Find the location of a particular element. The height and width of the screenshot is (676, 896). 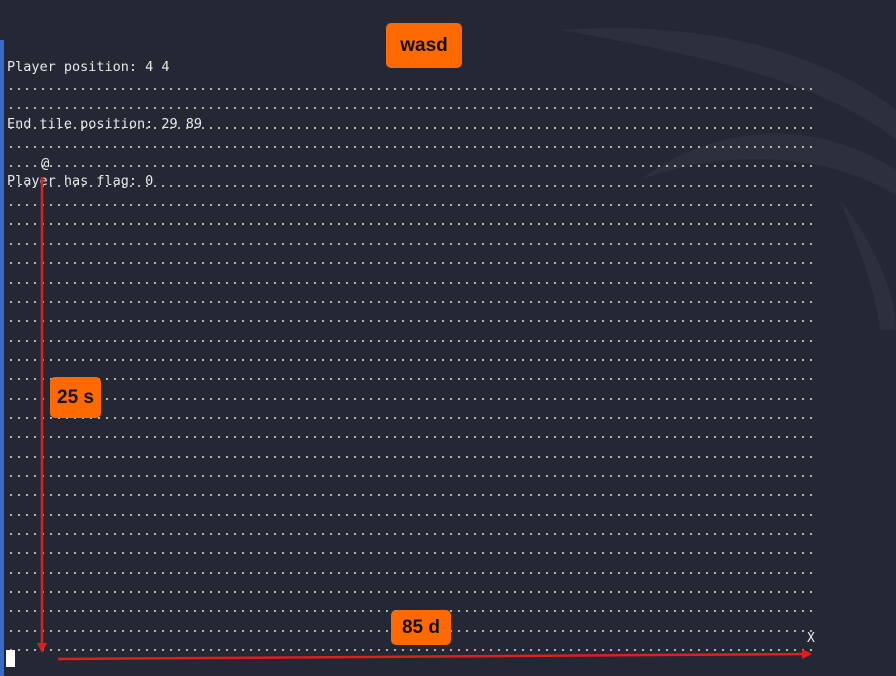

player-position-line: Player position: 4 4 is located at coordinates (88, 67).